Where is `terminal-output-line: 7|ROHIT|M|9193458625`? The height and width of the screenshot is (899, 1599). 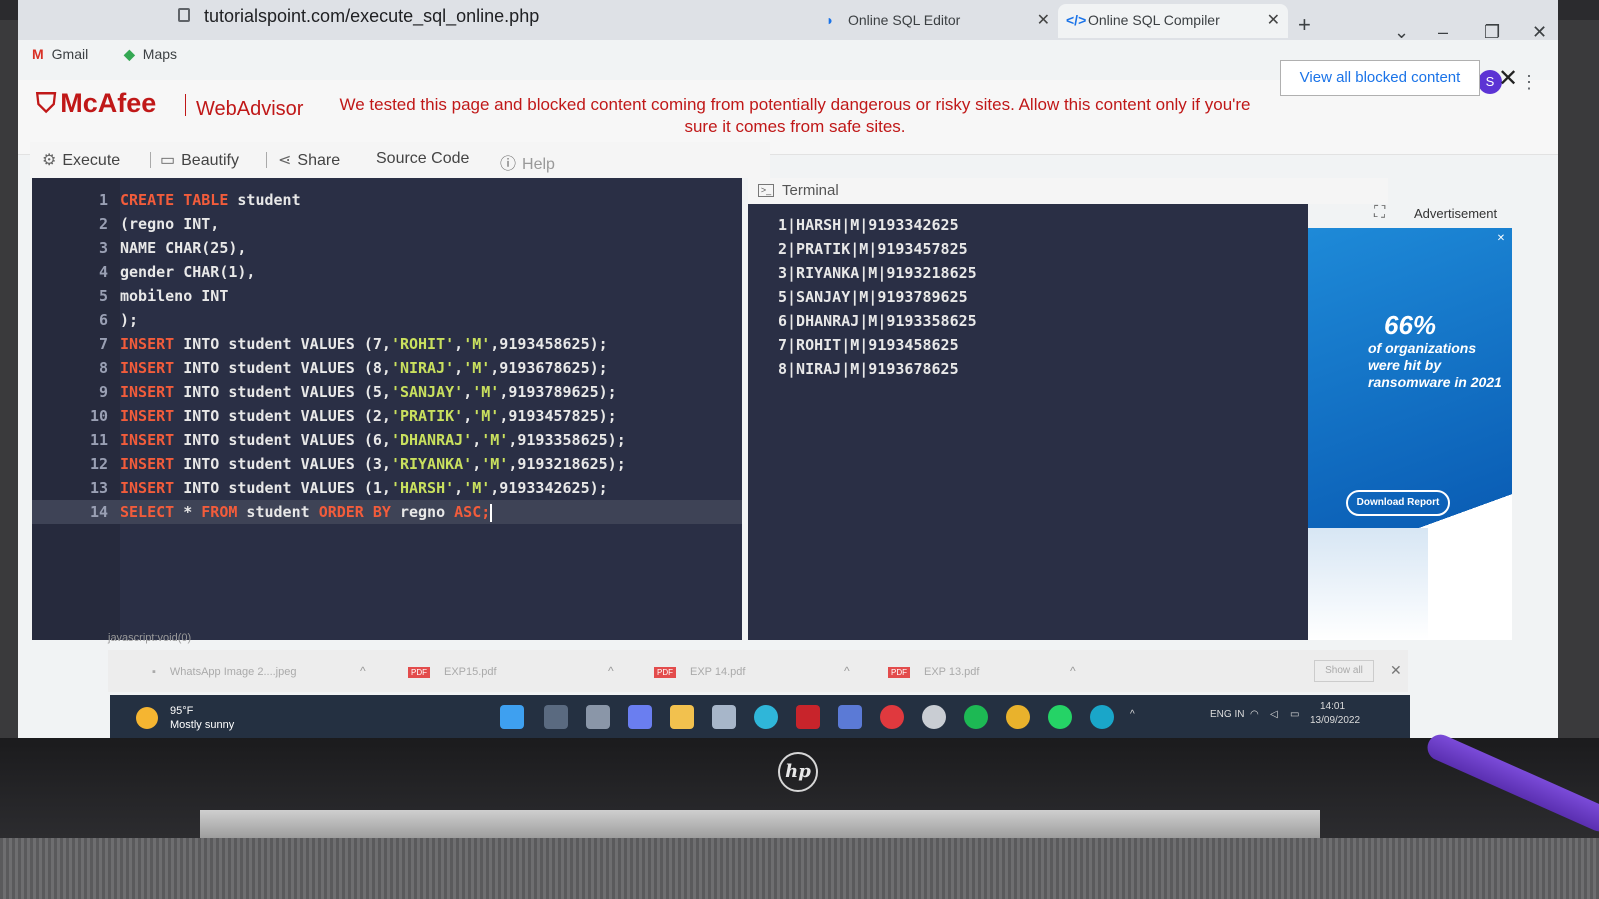
terminal-output-line: 7|ROHIT|M|9193458625 is located at coordinates (868, 345).